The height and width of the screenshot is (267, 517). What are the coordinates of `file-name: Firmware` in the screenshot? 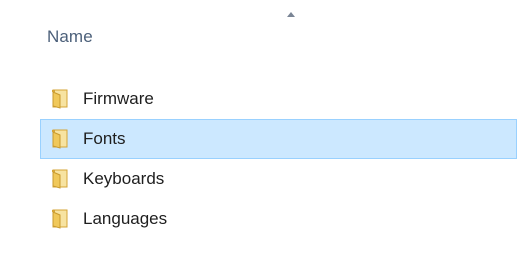 It's located at (118, 98).